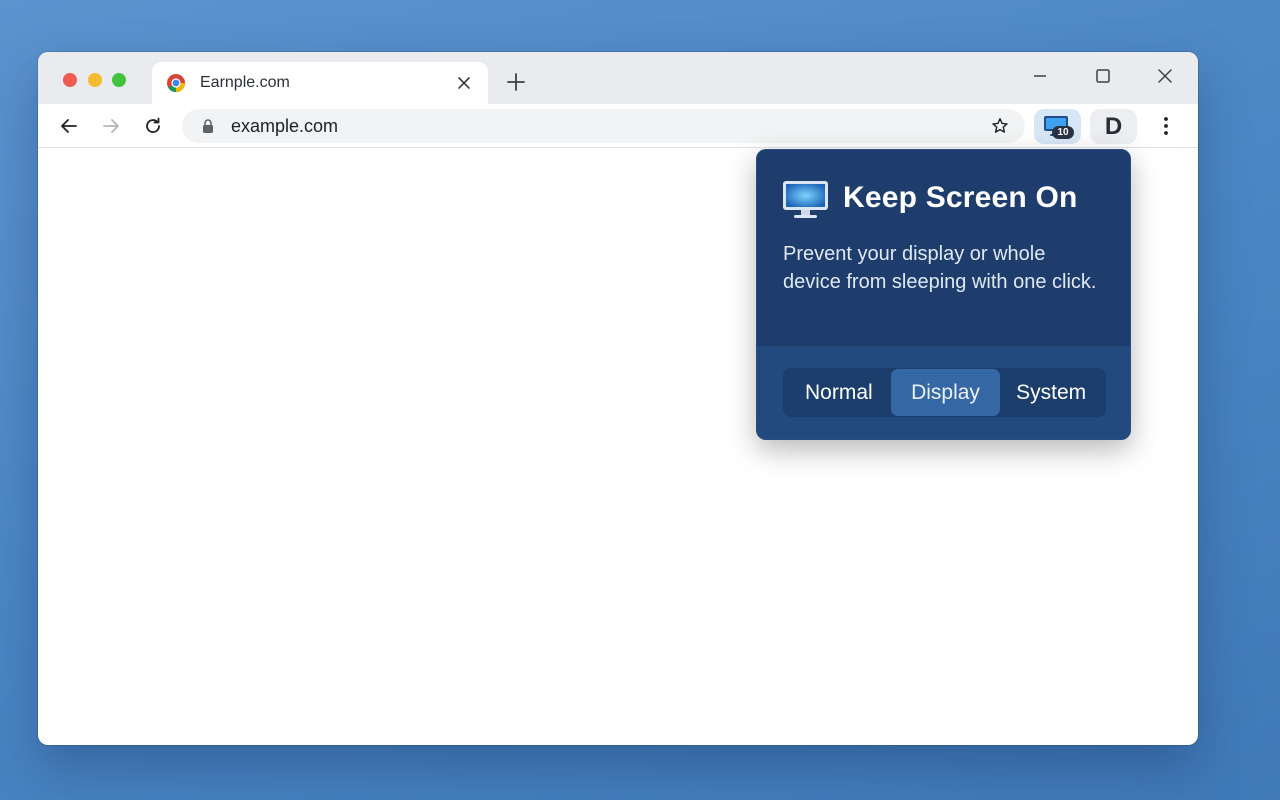 The image size is (1280, 800). What do you see at coordinates (1040, 76) in the screenshot?
I see `minimize-icon` at bounding box center [1040, 76].